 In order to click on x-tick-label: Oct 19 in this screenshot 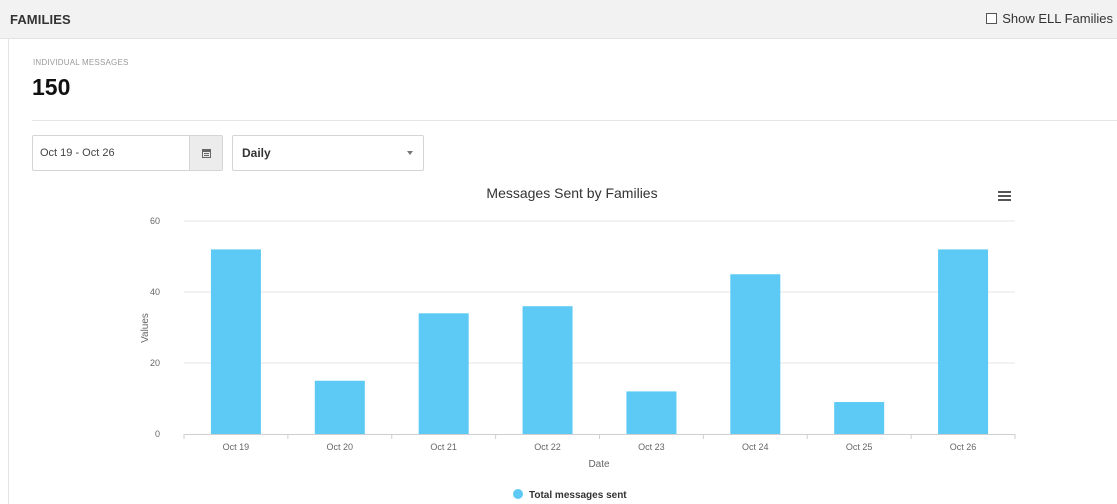, I will do `click(236, 447)`.